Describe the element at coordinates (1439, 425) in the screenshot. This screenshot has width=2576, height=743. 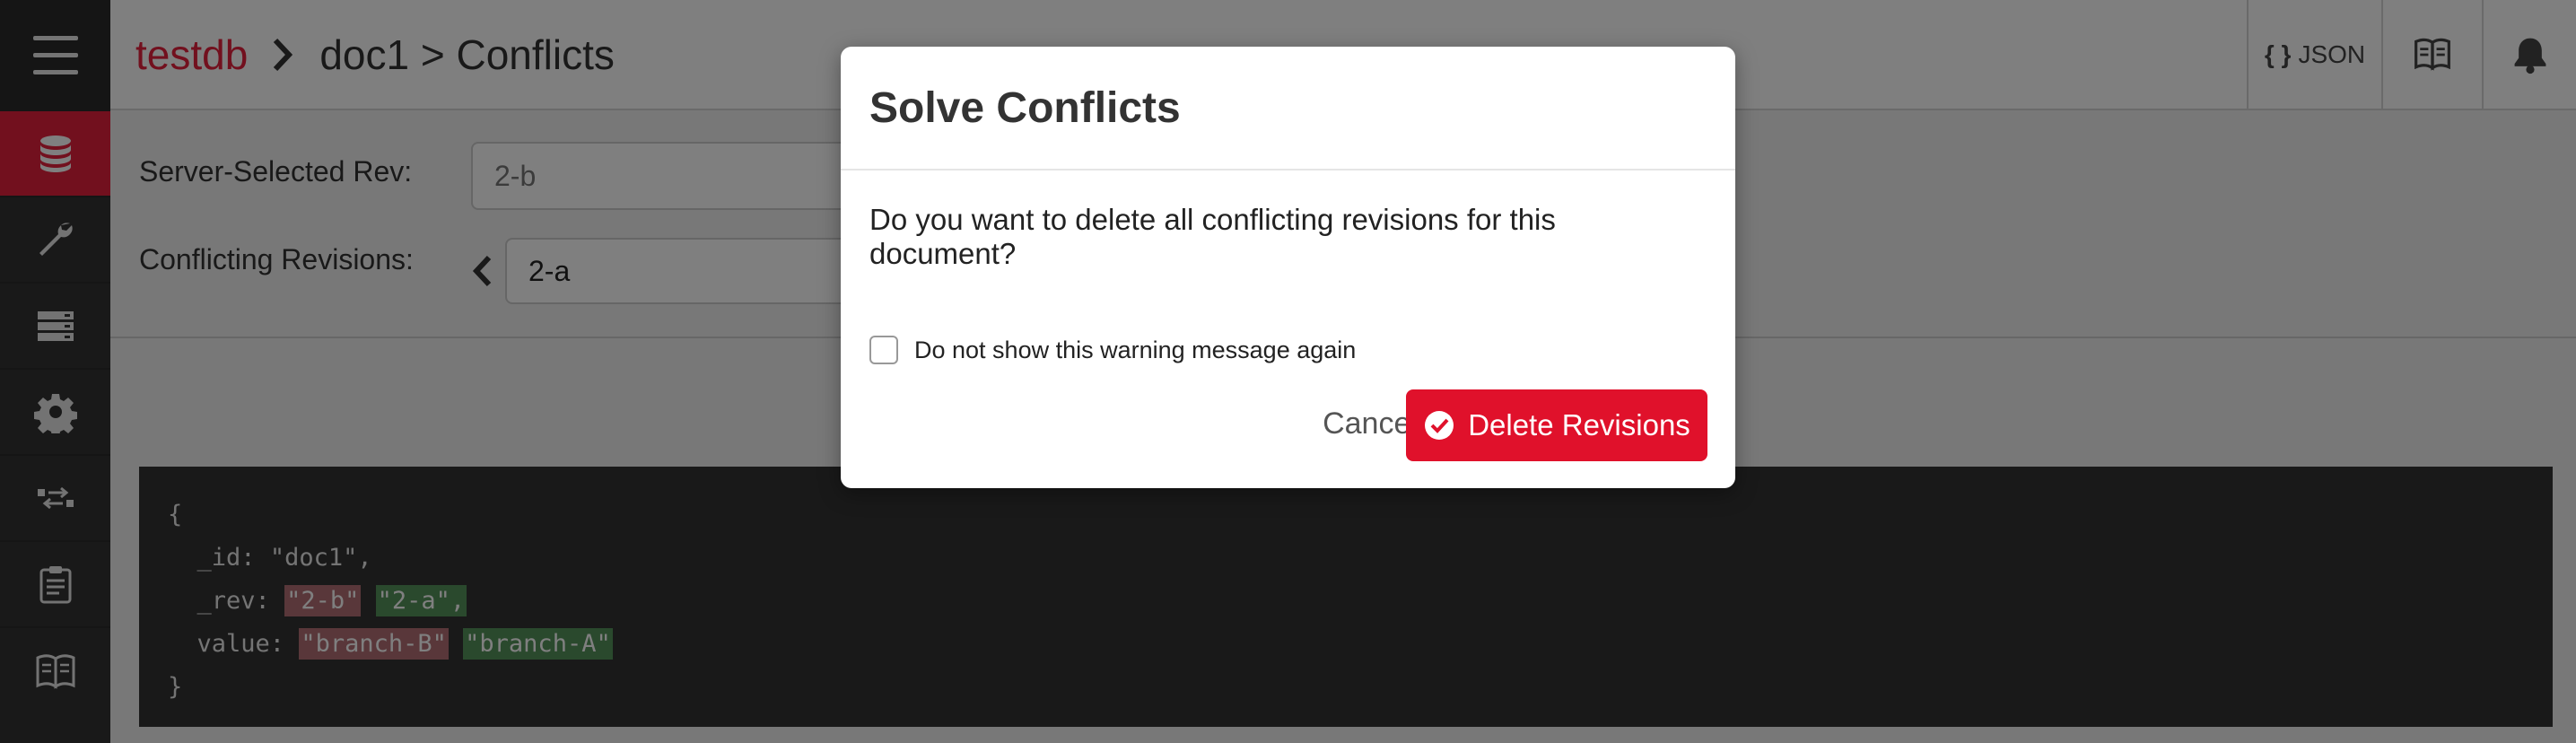
I see `check-circle-icon` at that location.